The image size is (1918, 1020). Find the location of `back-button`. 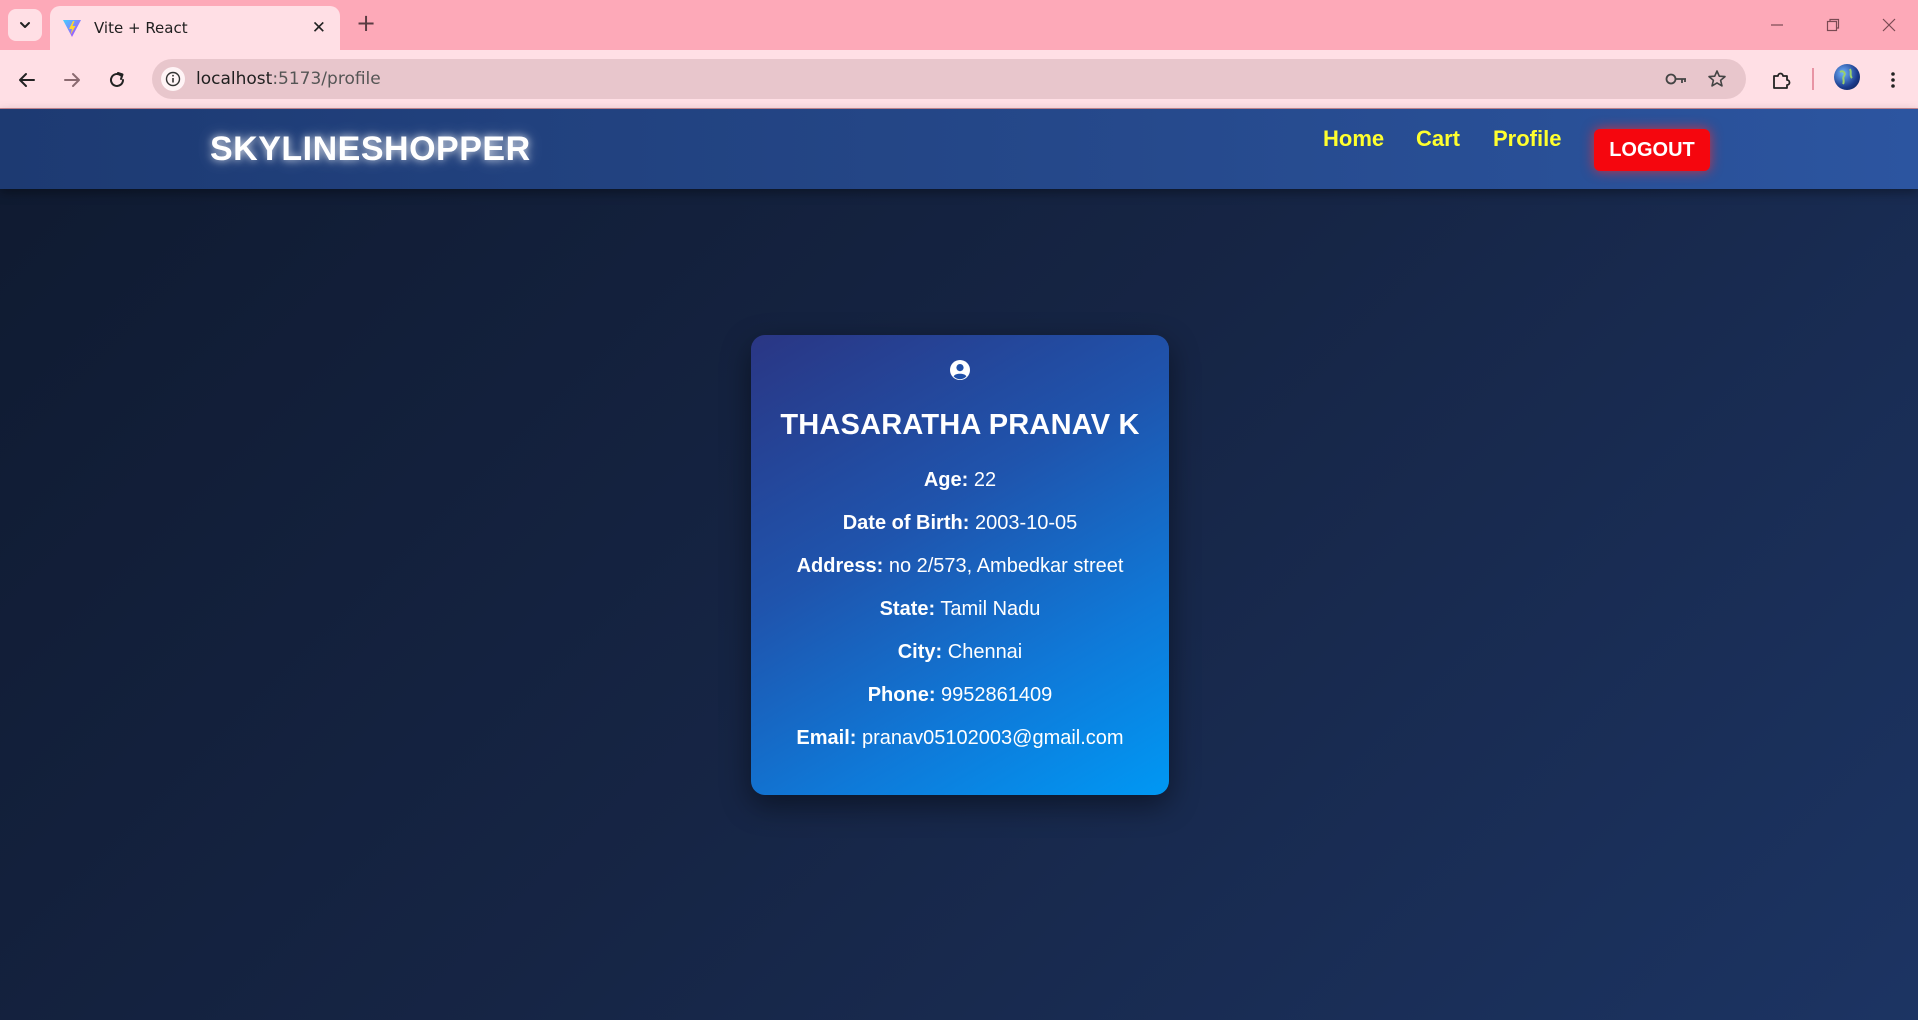

back-button is located at coordinates (27, 80).